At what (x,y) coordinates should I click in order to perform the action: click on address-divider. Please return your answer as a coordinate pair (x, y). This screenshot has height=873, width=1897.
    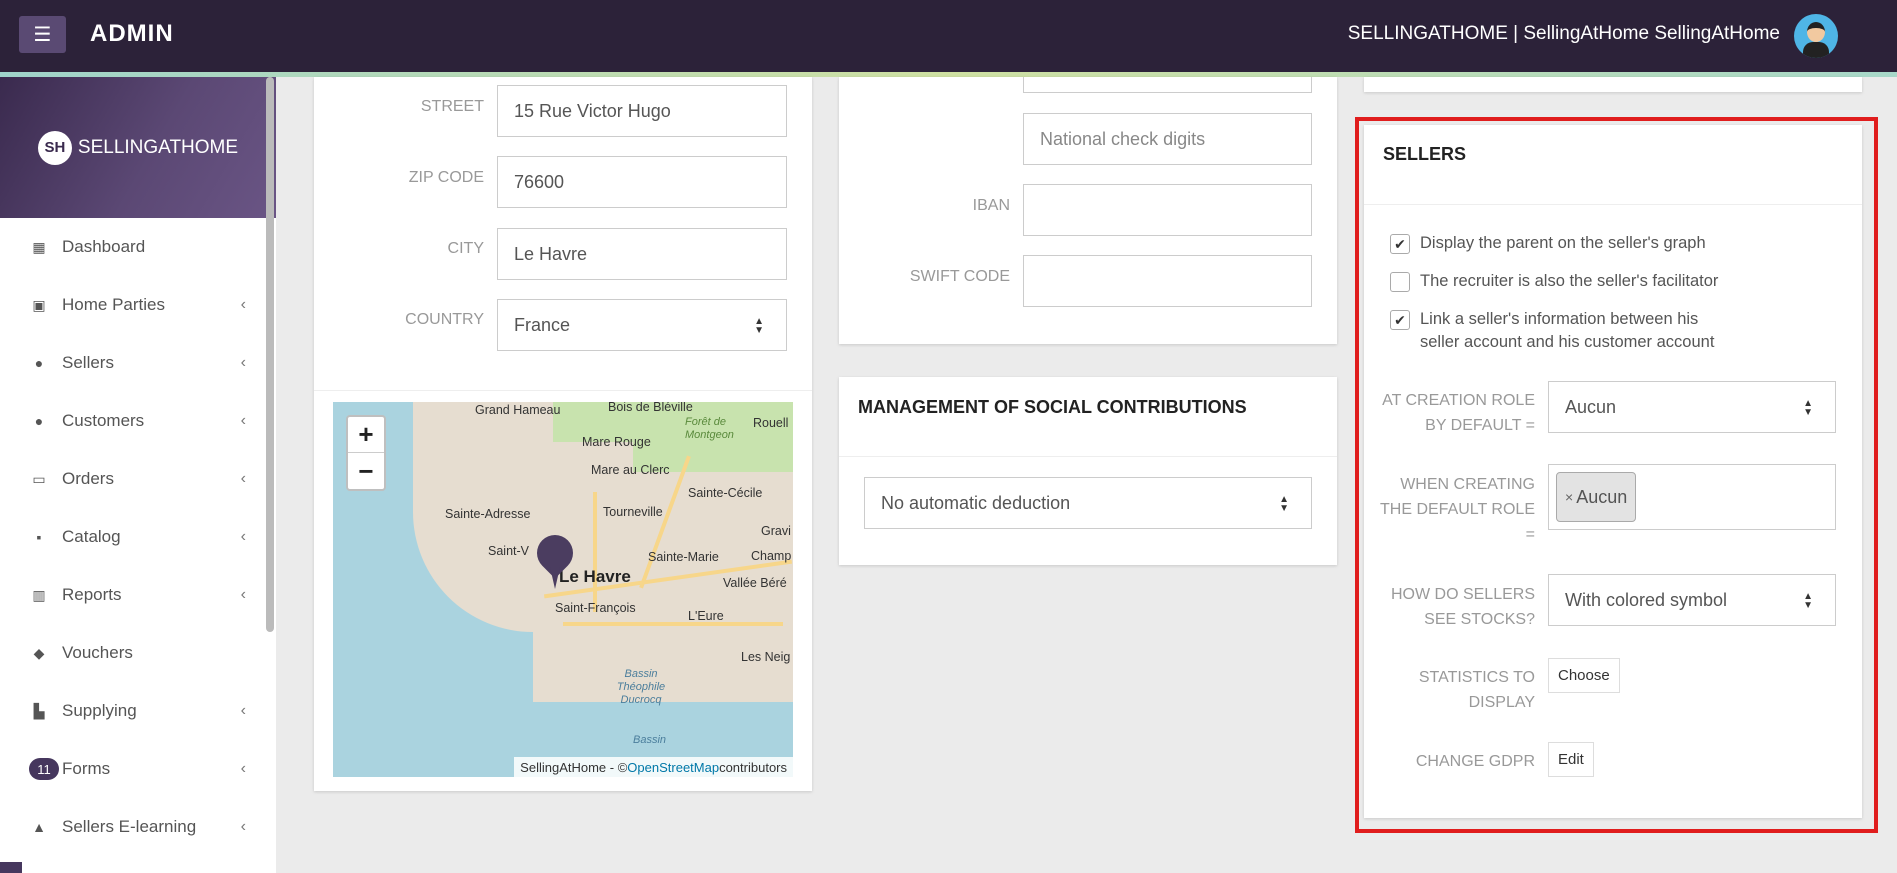
    Looking at the image, I should click on (563, 390).